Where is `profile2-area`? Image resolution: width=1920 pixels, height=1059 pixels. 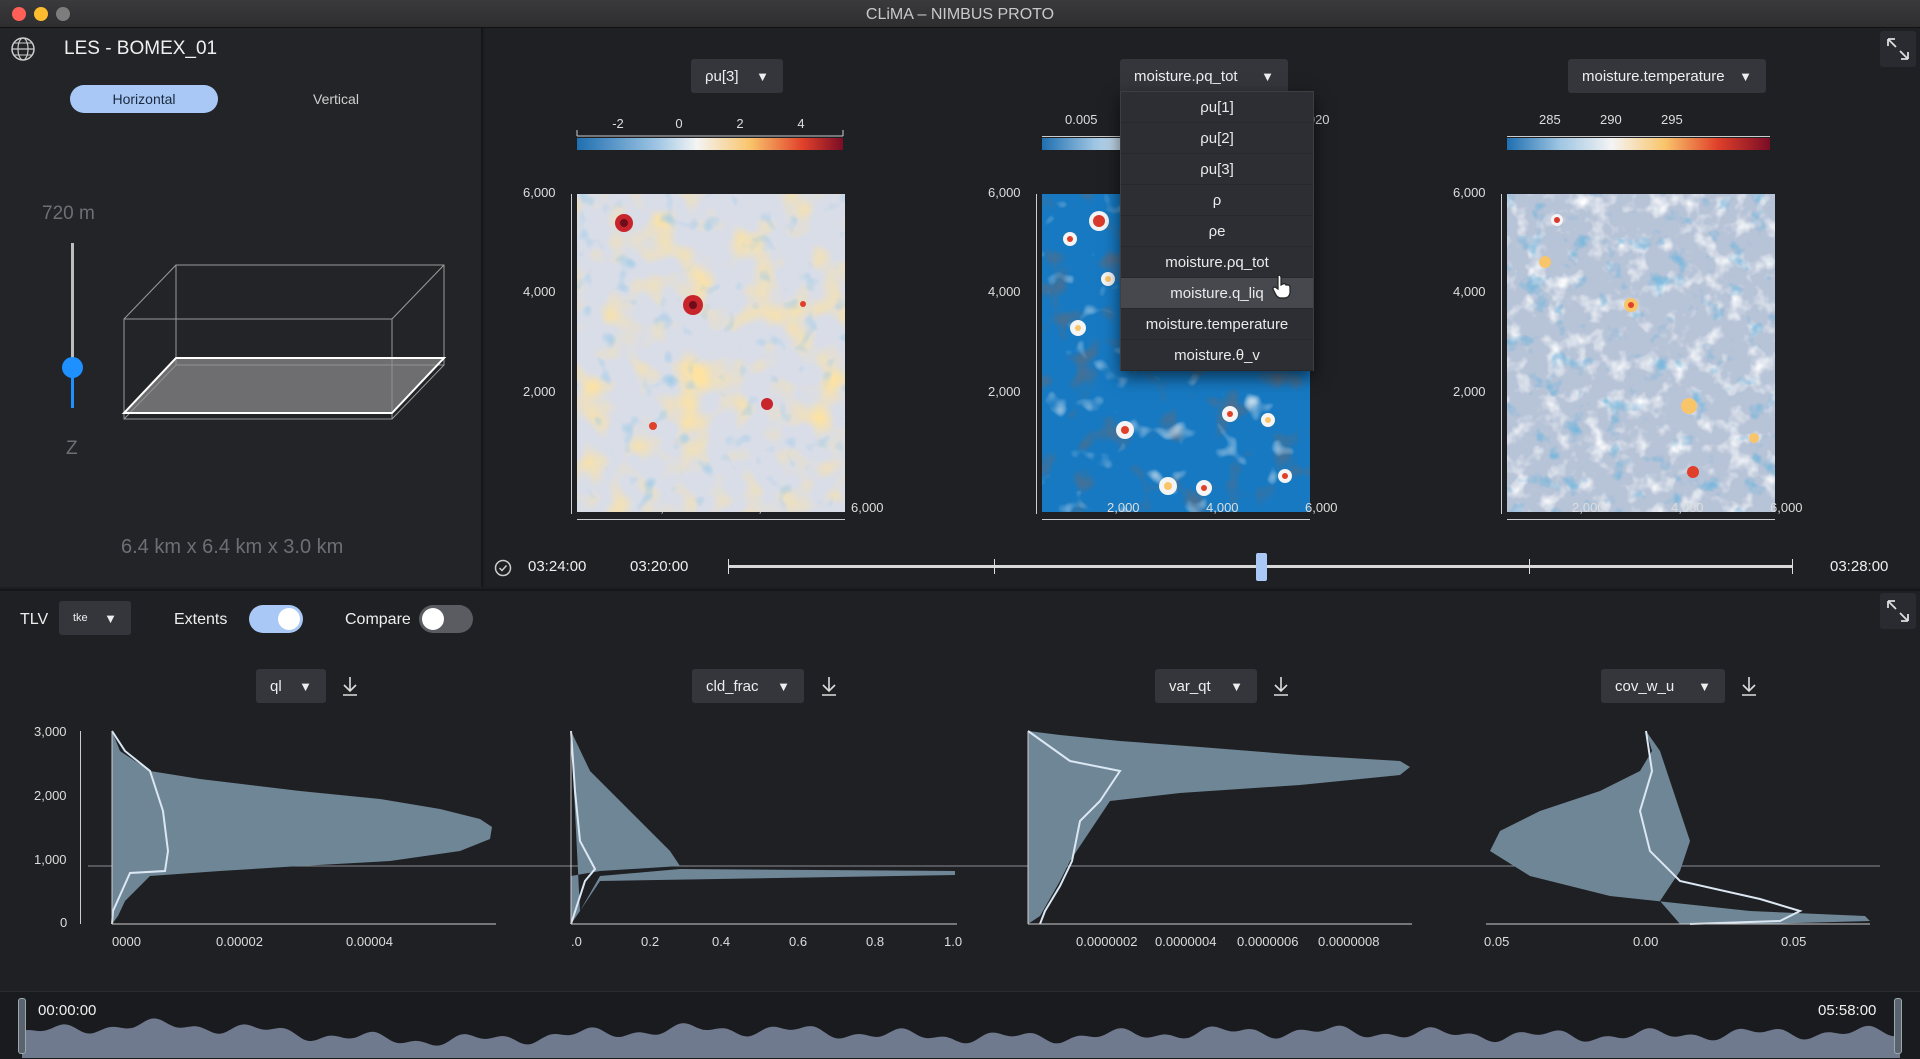 profile2-area is located at coordinates (763, 827).